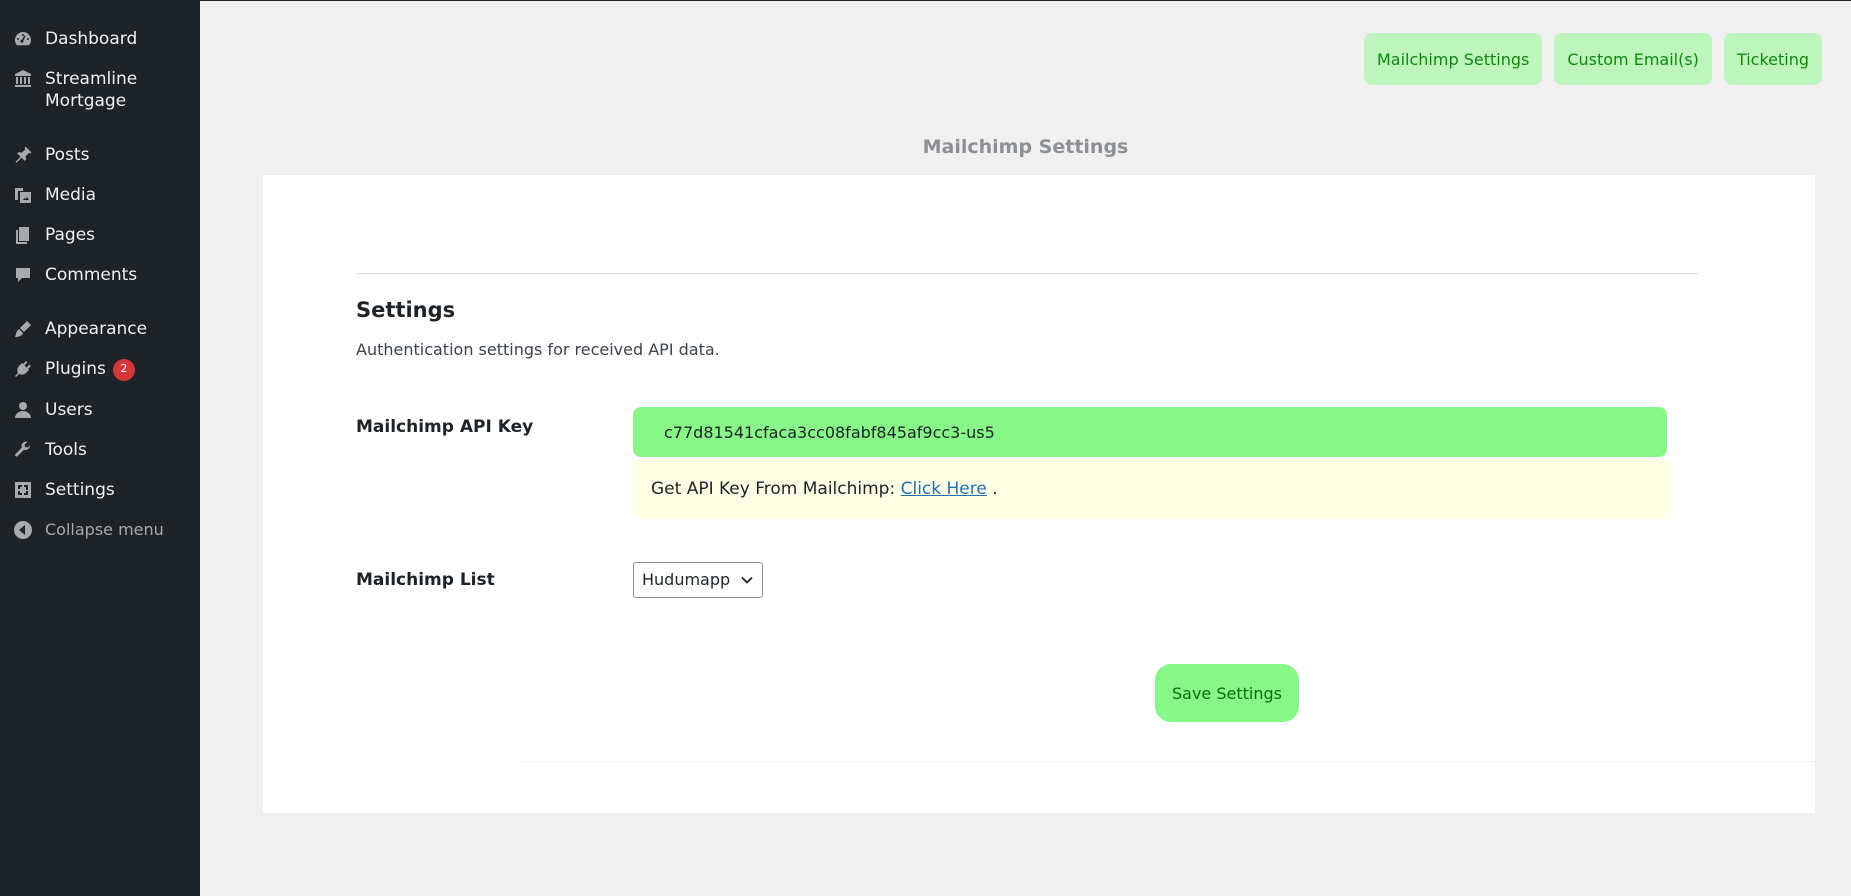 The height and width of the screenshot is (896, 1851). Describe the element at coordinates (1025, 147) in the screenshot. I see `page-title: Mailchimp Settings` at that location.